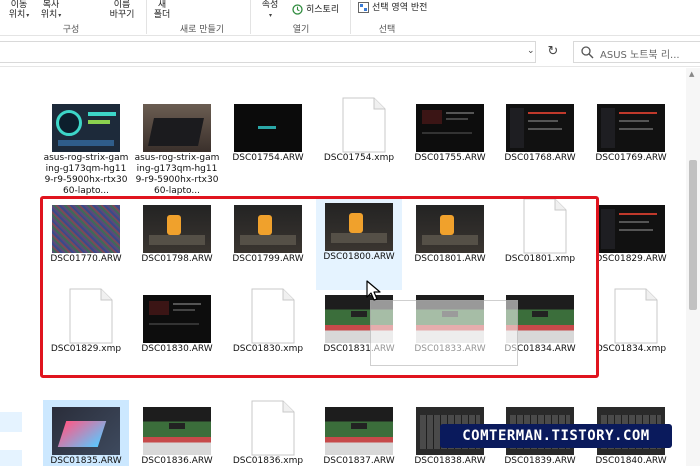  Describe the element at coordinates (359, 461) in the screenshot. I see `file-name: DSC01837.ARW` at that location.